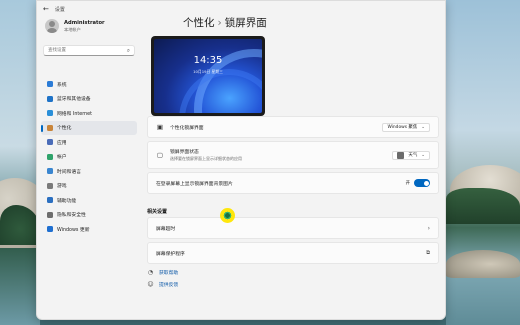 The image size is (520, 325). Describe the element at coordinates (62, 187) in the screenshot. I see `sidebar-item-label: 游戏` at that location.